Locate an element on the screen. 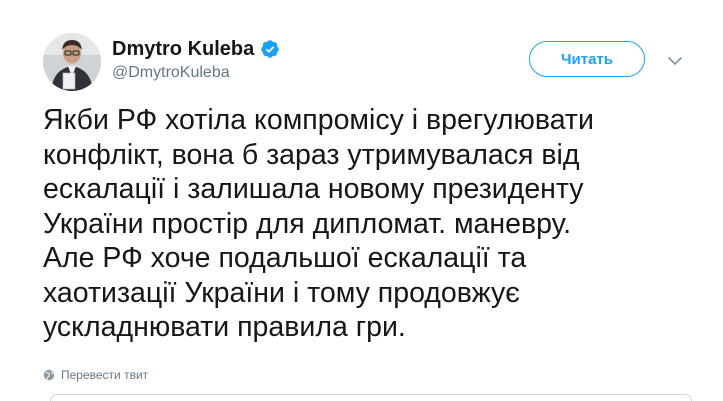 Image resolution: width=723 pixels, height=401 pixels. translate-tweet-label: Перевести твит is located at coordinates (105, 375).